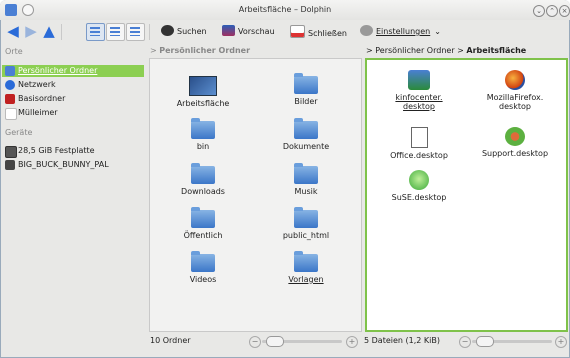  I want to click on title-bar: Arbeitsfläche – Dolphin ⌄ ⌃ ×, so click(285, 10).